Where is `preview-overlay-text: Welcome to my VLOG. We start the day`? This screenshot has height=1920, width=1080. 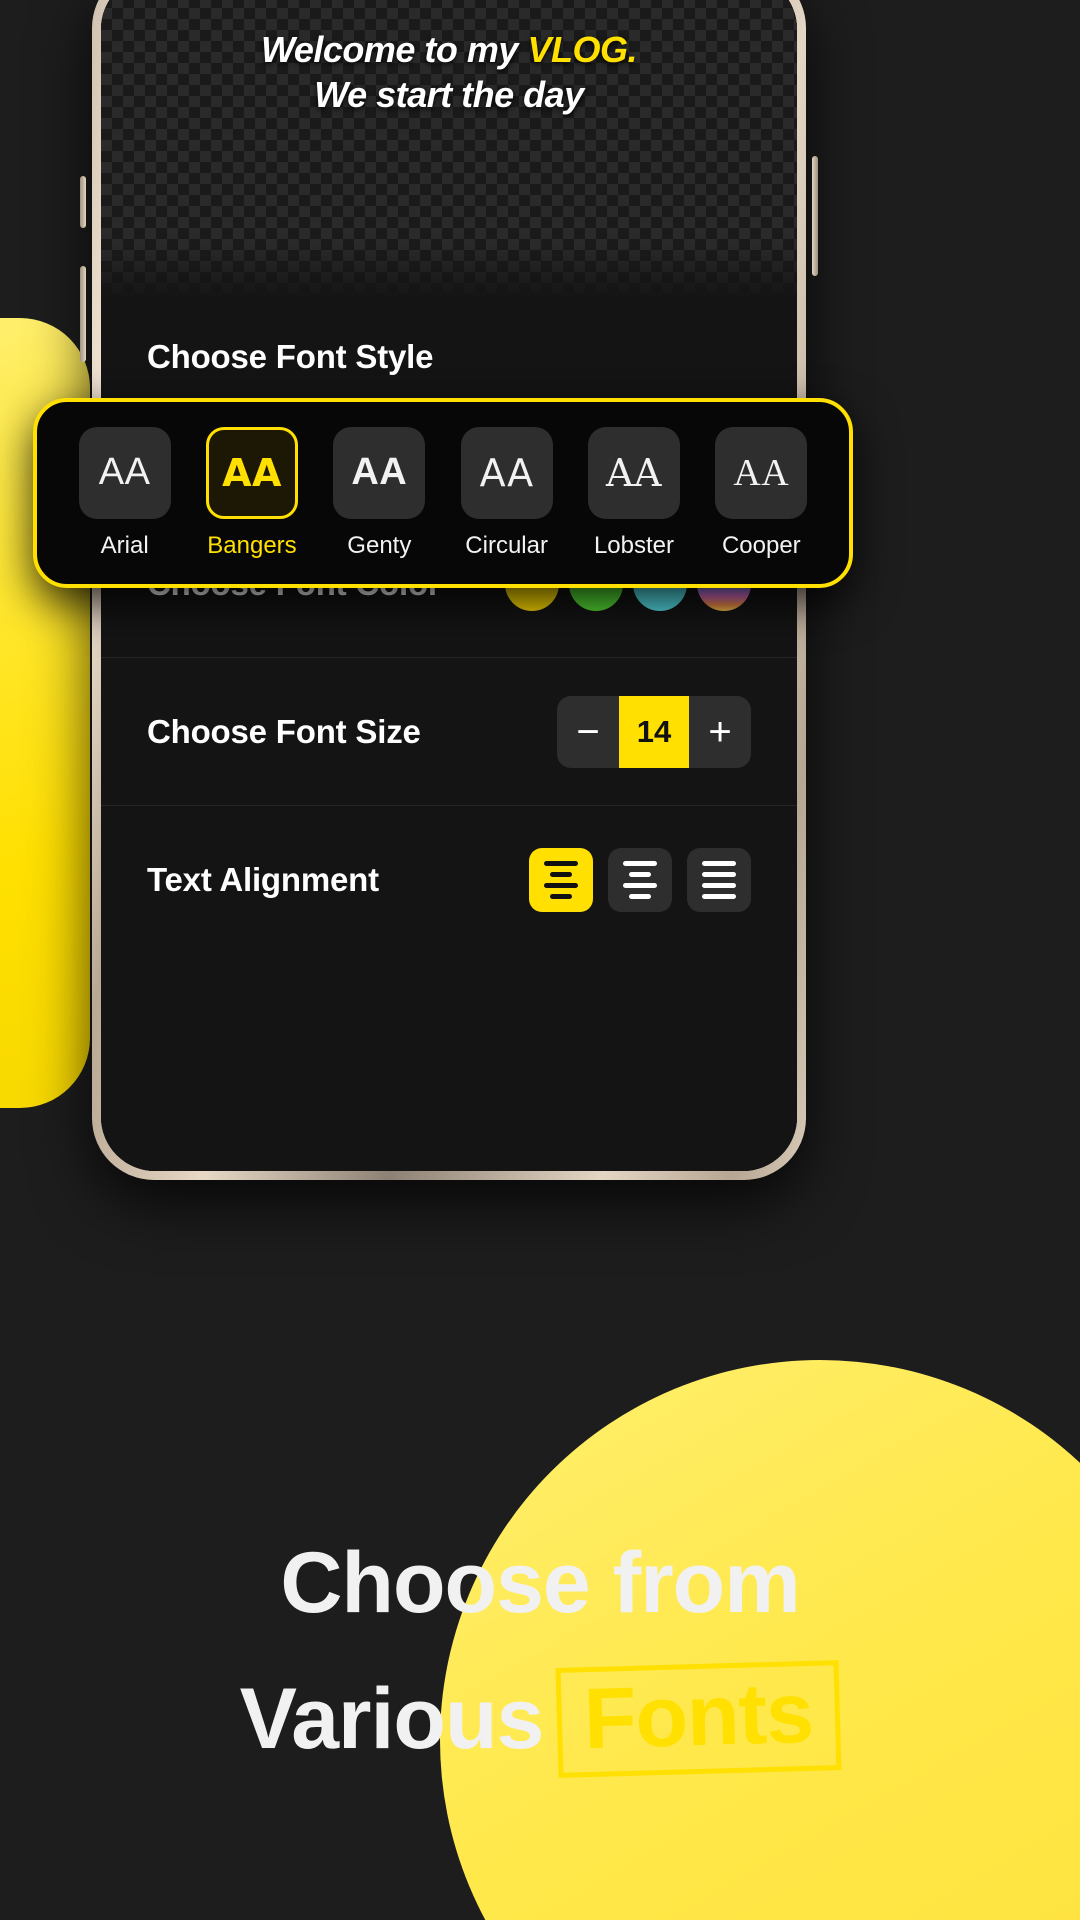 preview-overlay-text: Welcome to my VLOG. We start the day is located at coordinates (449, 72).